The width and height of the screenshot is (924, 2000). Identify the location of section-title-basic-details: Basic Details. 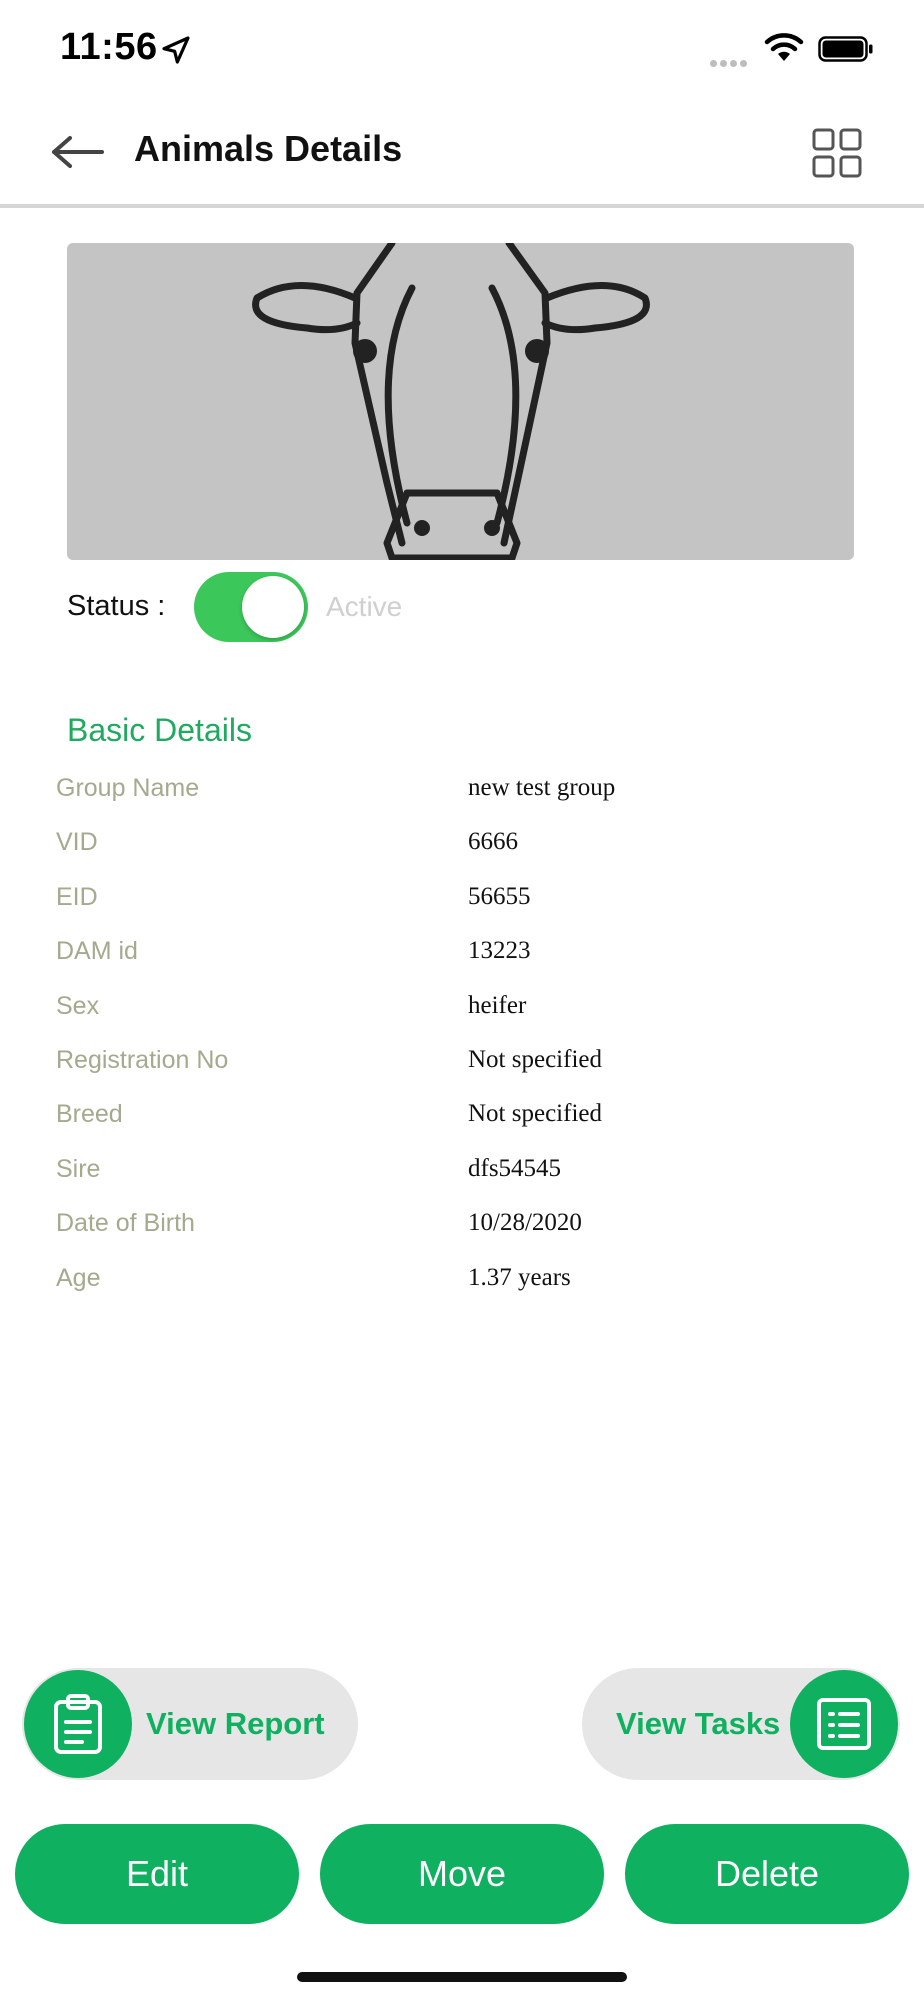
(159, 730).